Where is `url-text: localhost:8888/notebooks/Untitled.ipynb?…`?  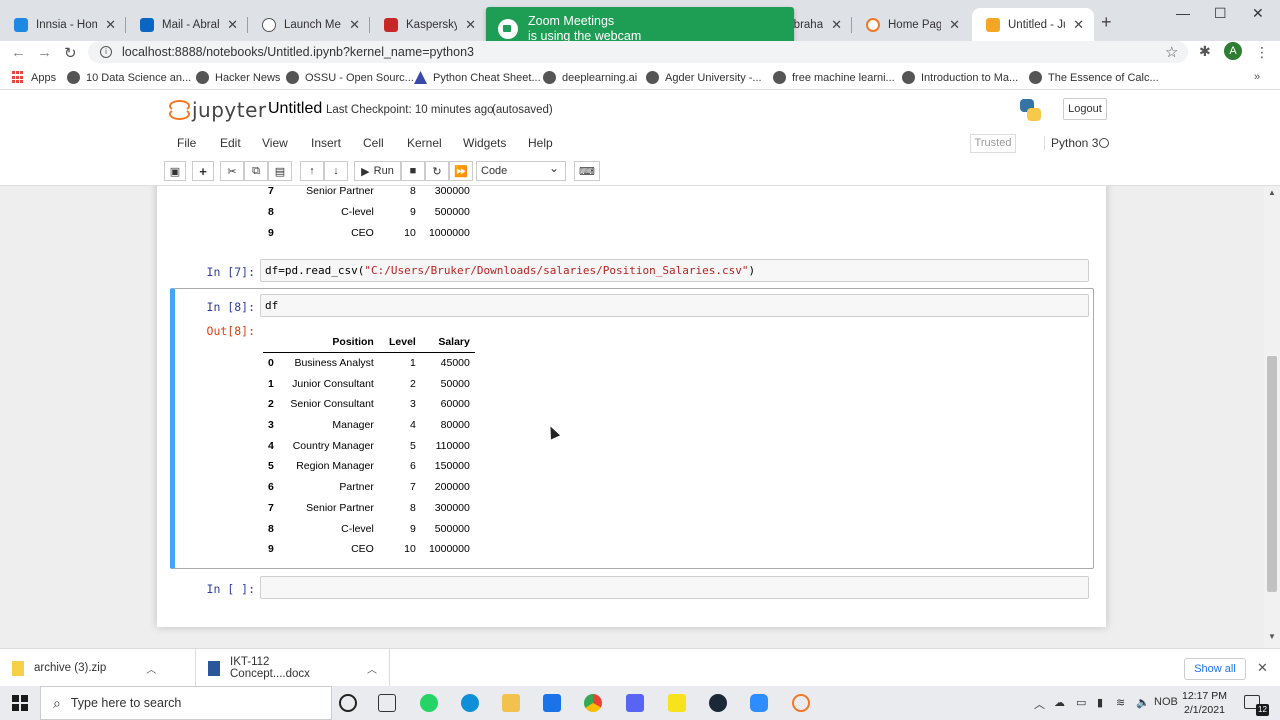 url-text: localhost:8888/notebooks/Untitled.ipynb?… is located at coordinates (298, 52).